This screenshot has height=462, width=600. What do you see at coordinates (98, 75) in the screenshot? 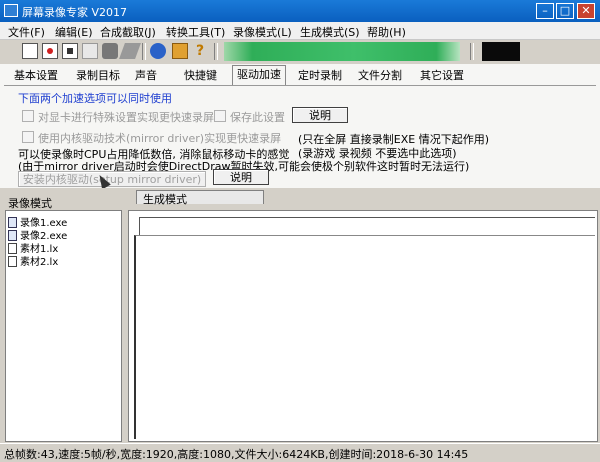
I see `tab-record-target: 录制目标` at bounding box center [98, 75].